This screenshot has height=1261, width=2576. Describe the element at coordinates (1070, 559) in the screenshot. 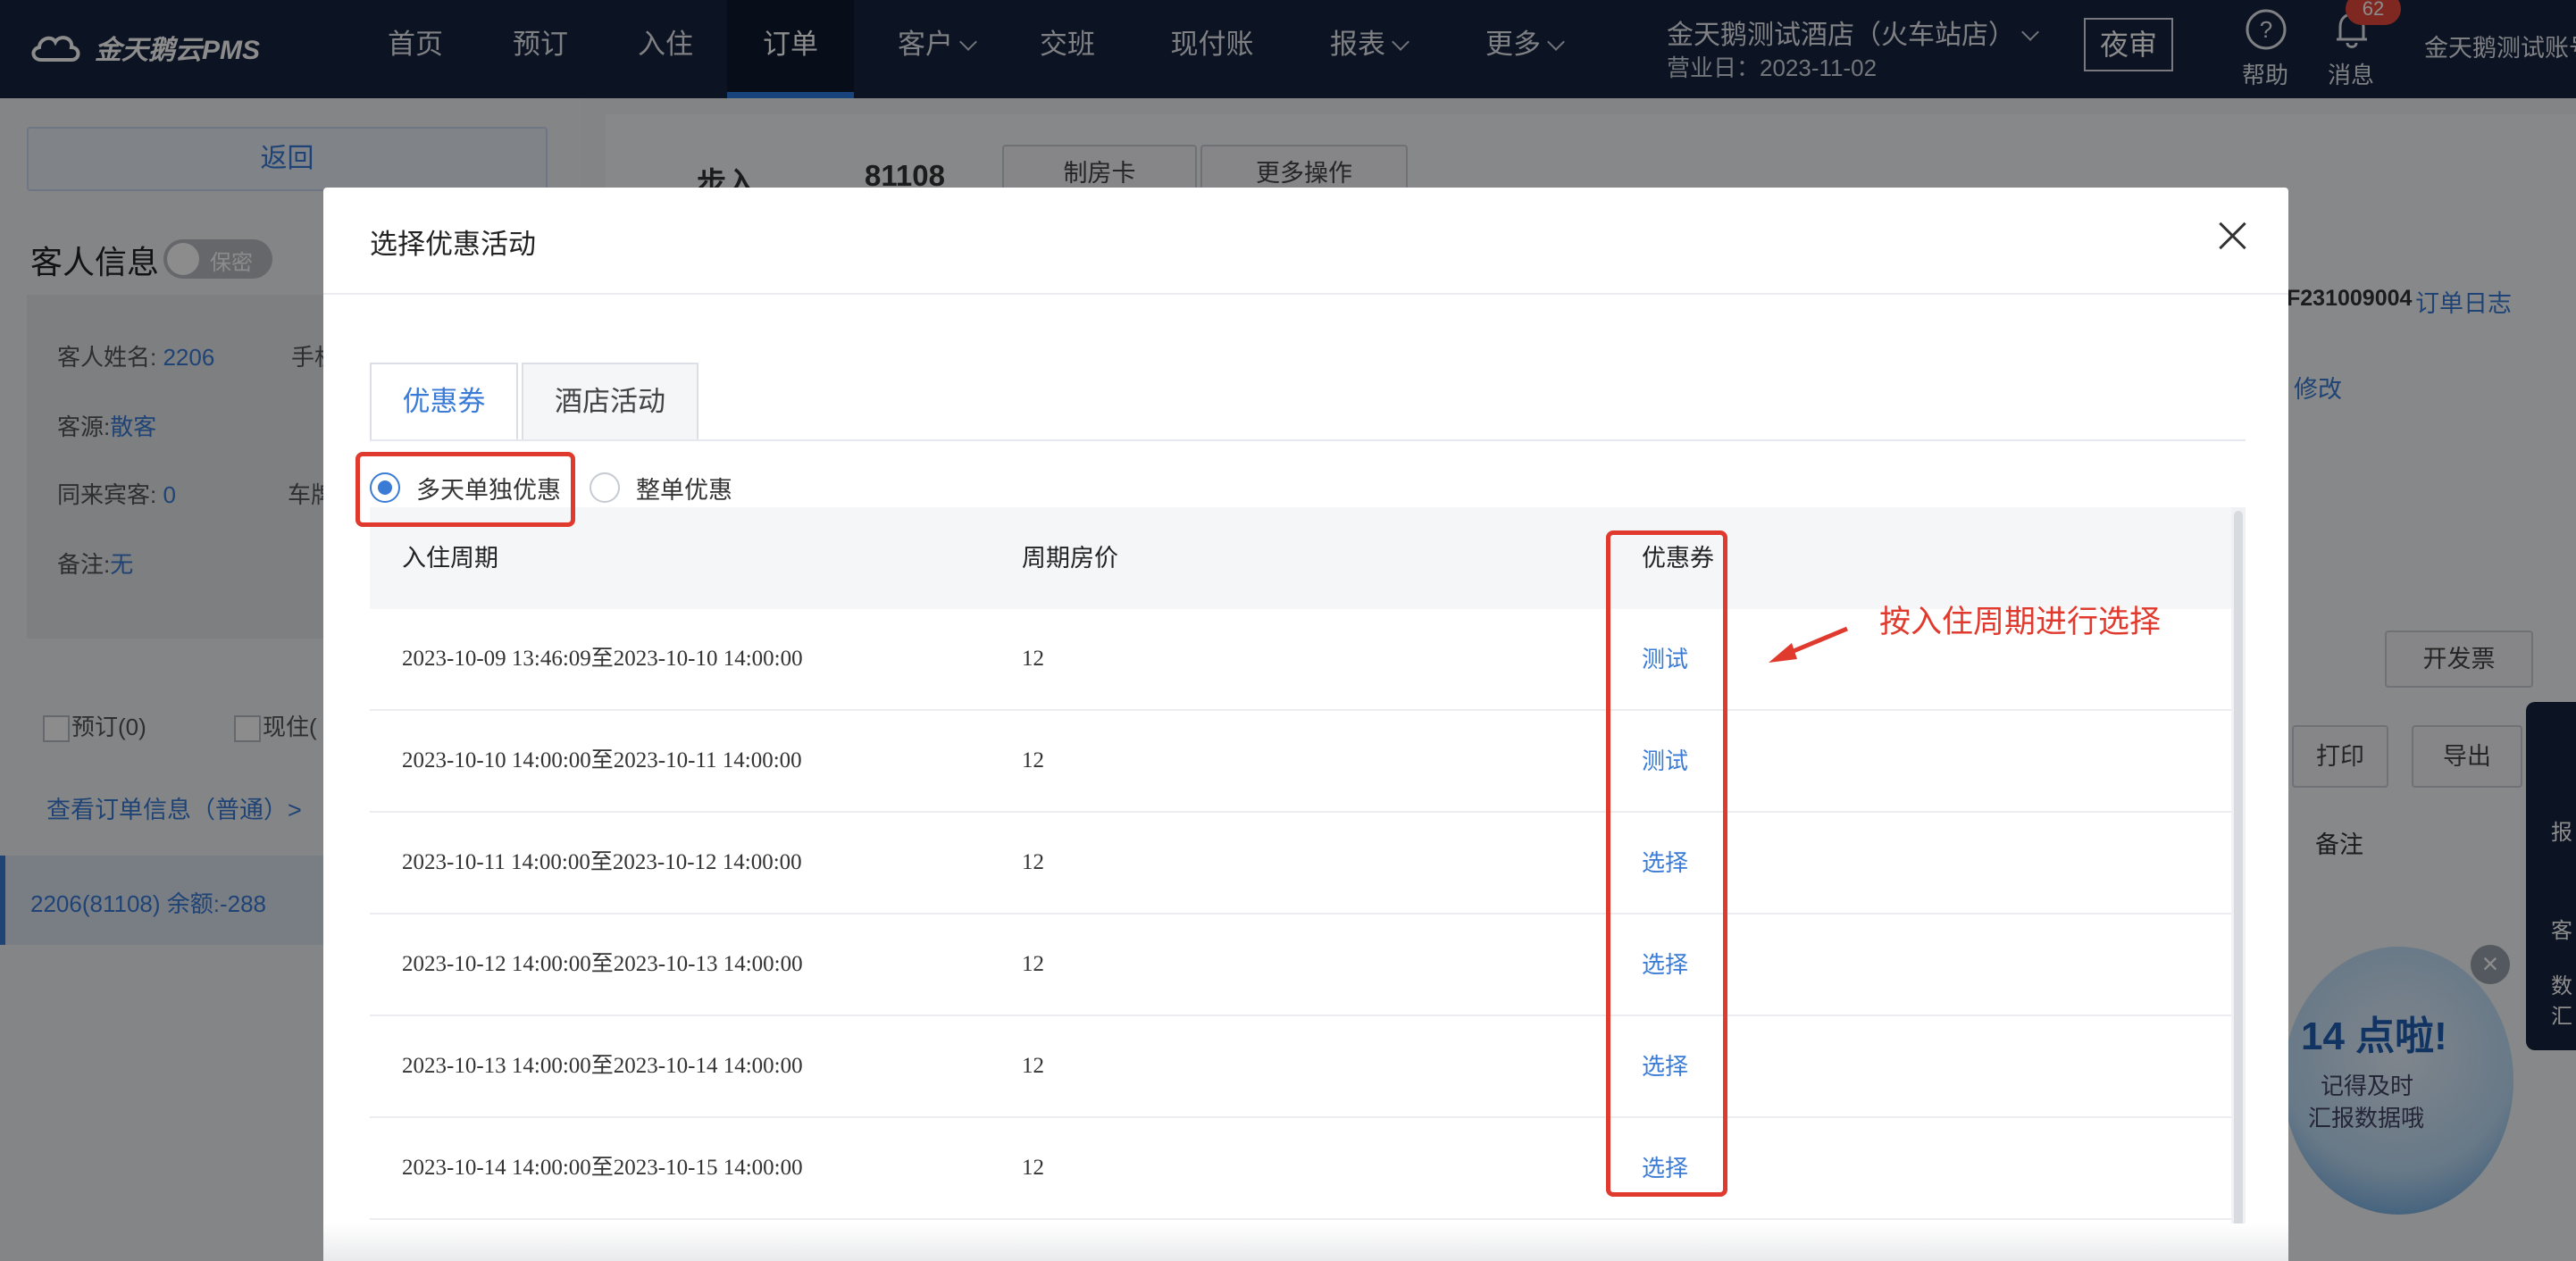

I see `column-price: 周期房价` at that location.